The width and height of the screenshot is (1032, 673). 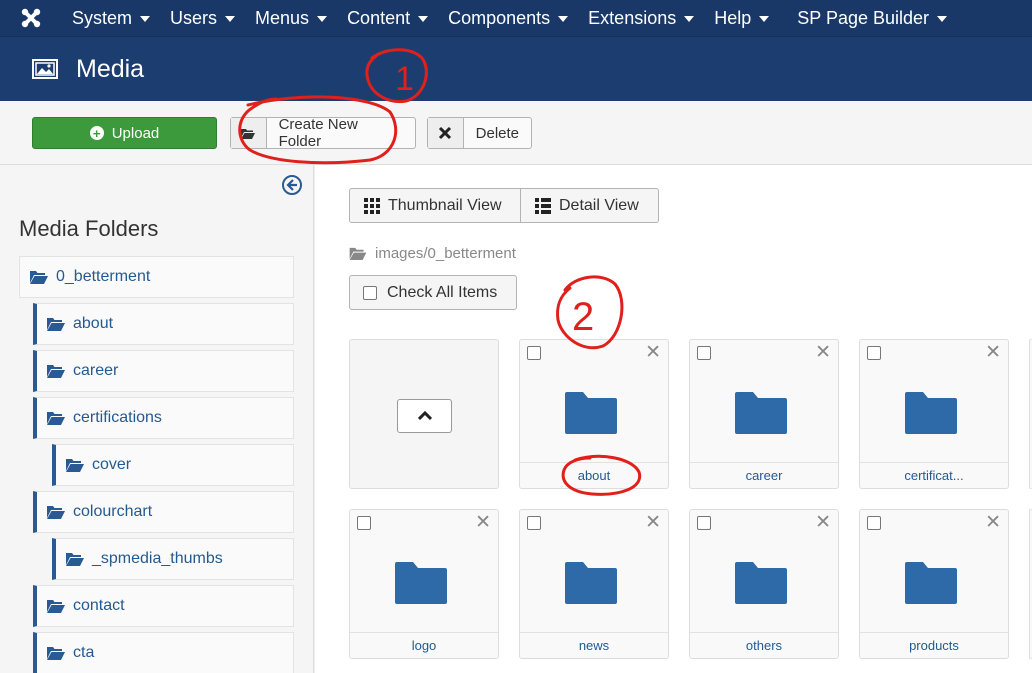 I want to click on folder-tree-item: colourchart, so click(x=163, y=512).